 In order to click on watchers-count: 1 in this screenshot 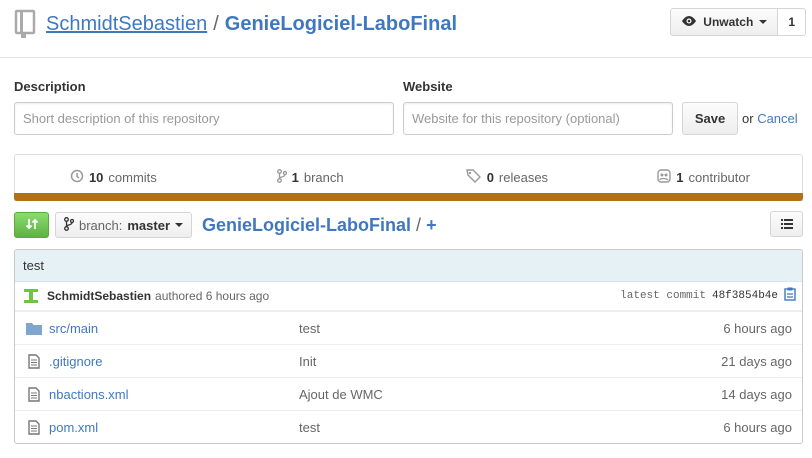, I will do `click(792, 22)`.